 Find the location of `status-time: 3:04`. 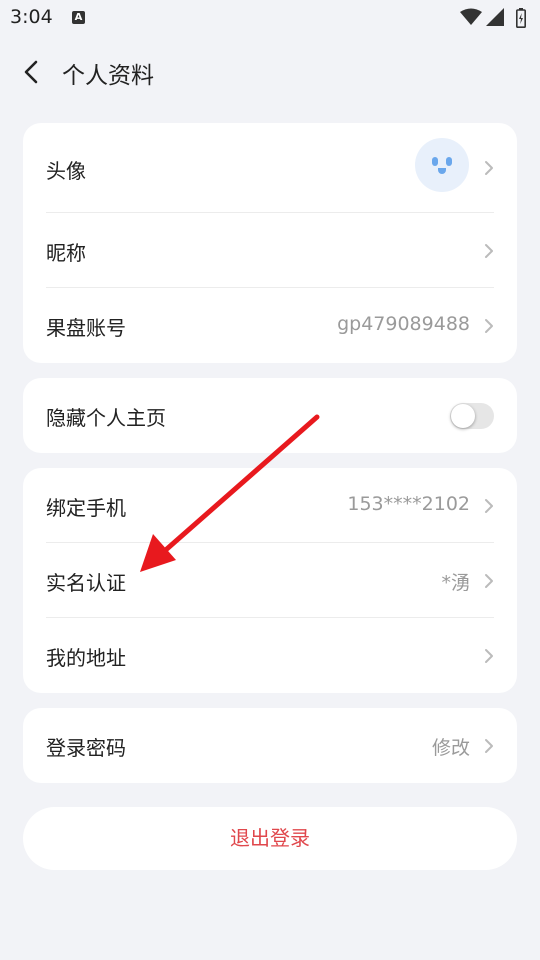

status-time: 3:04 is located at coordinates (31, 17).